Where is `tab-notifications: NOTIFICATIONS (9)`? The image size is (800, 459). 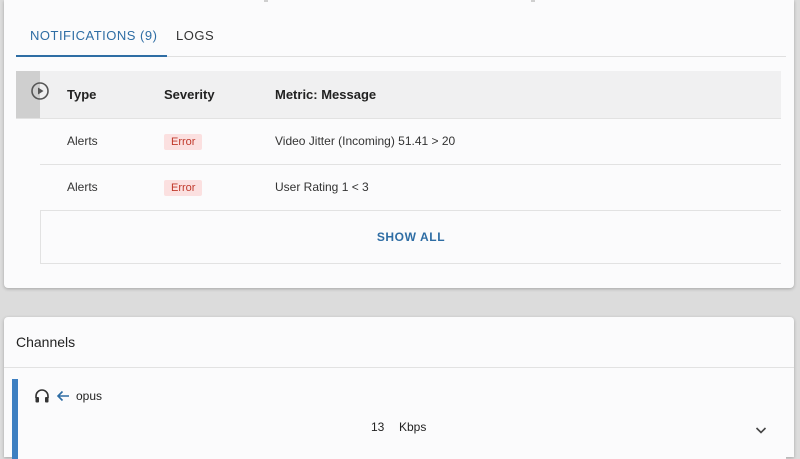 tab-notifications: NOTIFICATIONS (9) is located at coordinates (91, 37).